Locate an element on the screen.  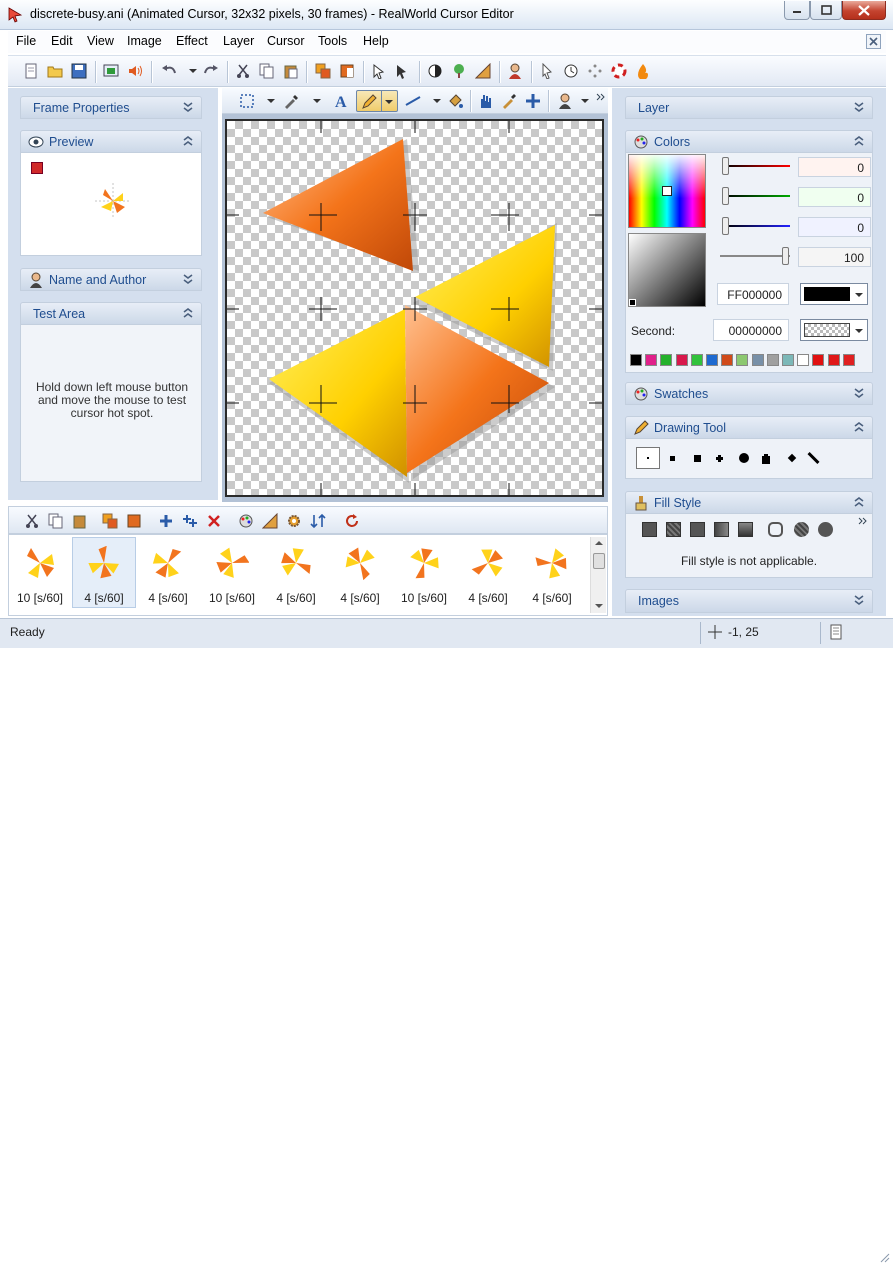
fill-style-header: Fill Style is located at coordinates (749, 502).